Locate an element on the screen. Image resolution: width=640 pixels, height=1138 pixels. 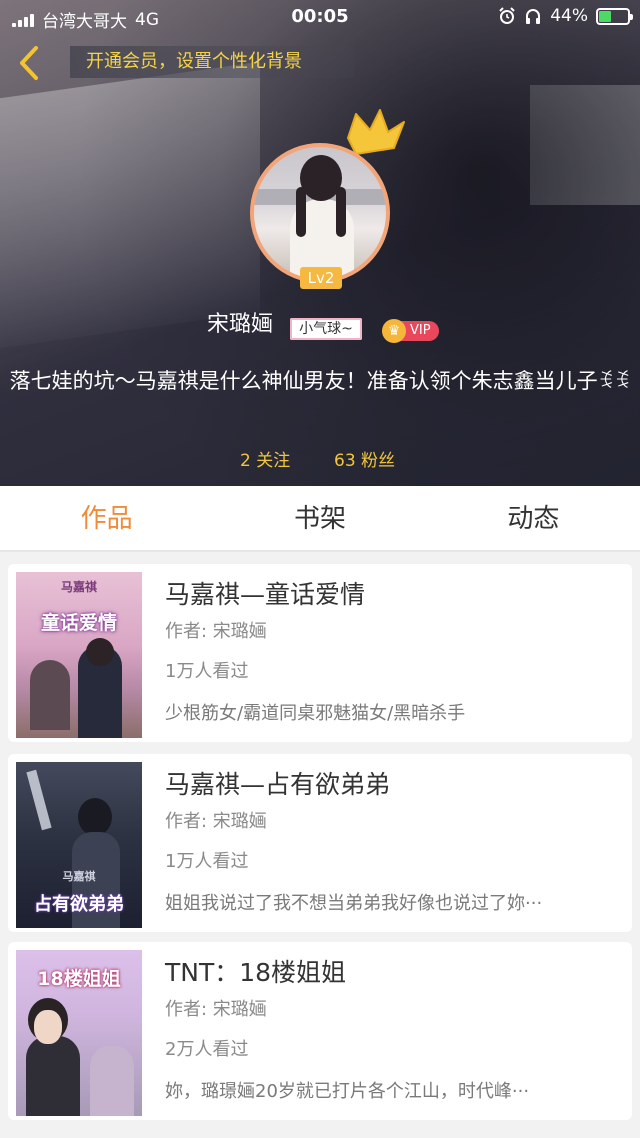
book-views: 2万人看过 is located at coordinates (207, 1049).